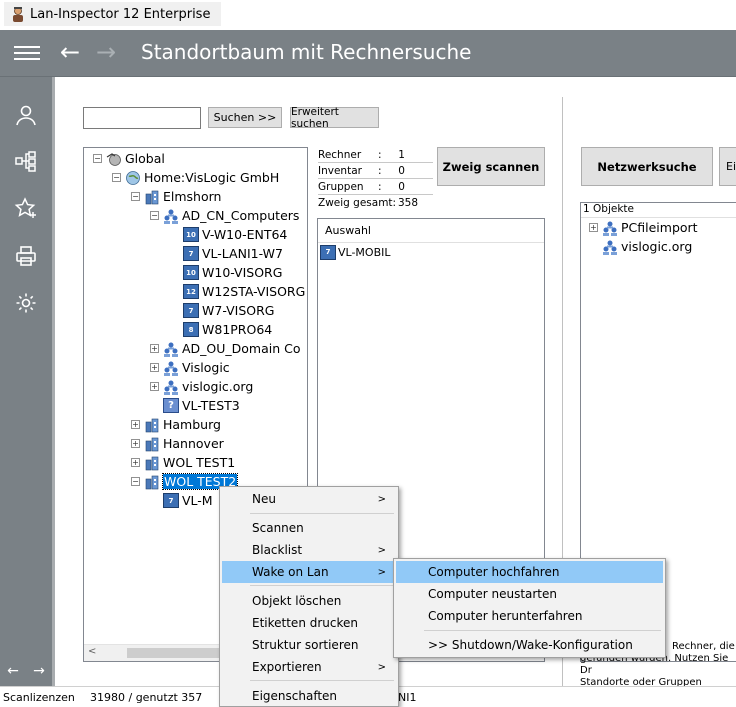 The width and height of the screenshot is (736, 707). What do you see at coordinates (39, 697) in the screenshot?
I see `status-label: Scanlizenzen` at bounding box center [39, 697].